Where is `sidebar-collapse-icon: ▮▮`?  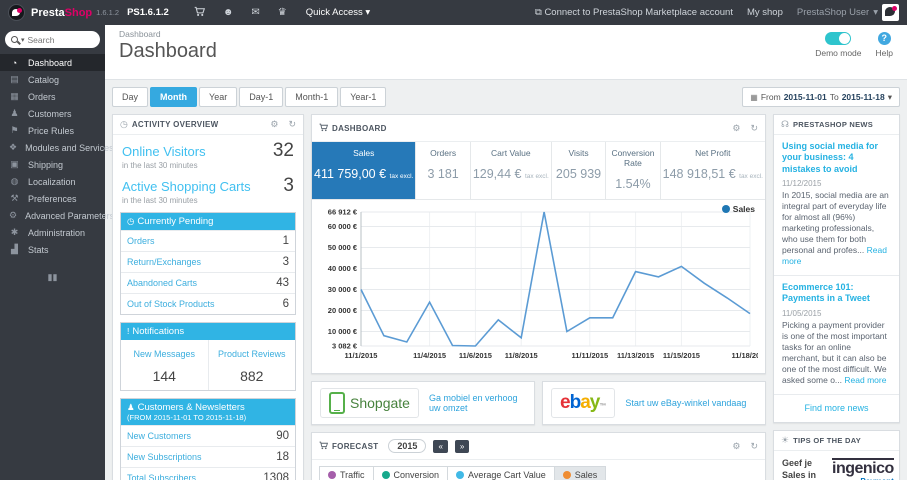
sidebar-collapse-icon: ▮▮ is located at coordinates (52, 277).